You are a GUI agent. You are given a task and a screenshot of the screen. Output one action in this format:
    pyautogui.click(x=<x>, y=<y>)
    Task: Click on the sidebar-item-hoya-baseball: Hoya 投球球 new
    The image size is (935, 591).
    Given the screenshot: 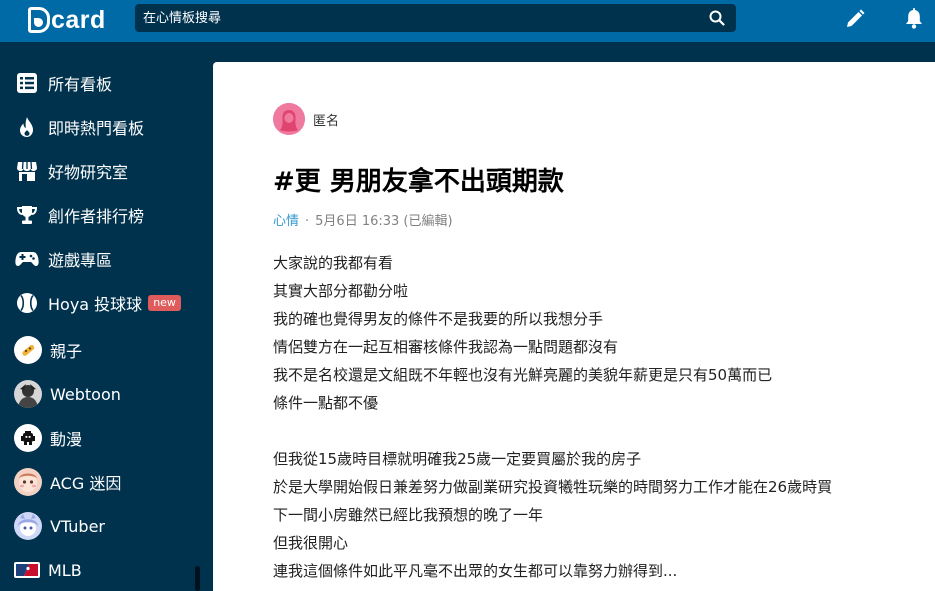 What is the action you would take?
    pyautogui.click(x=100, y=303)
    